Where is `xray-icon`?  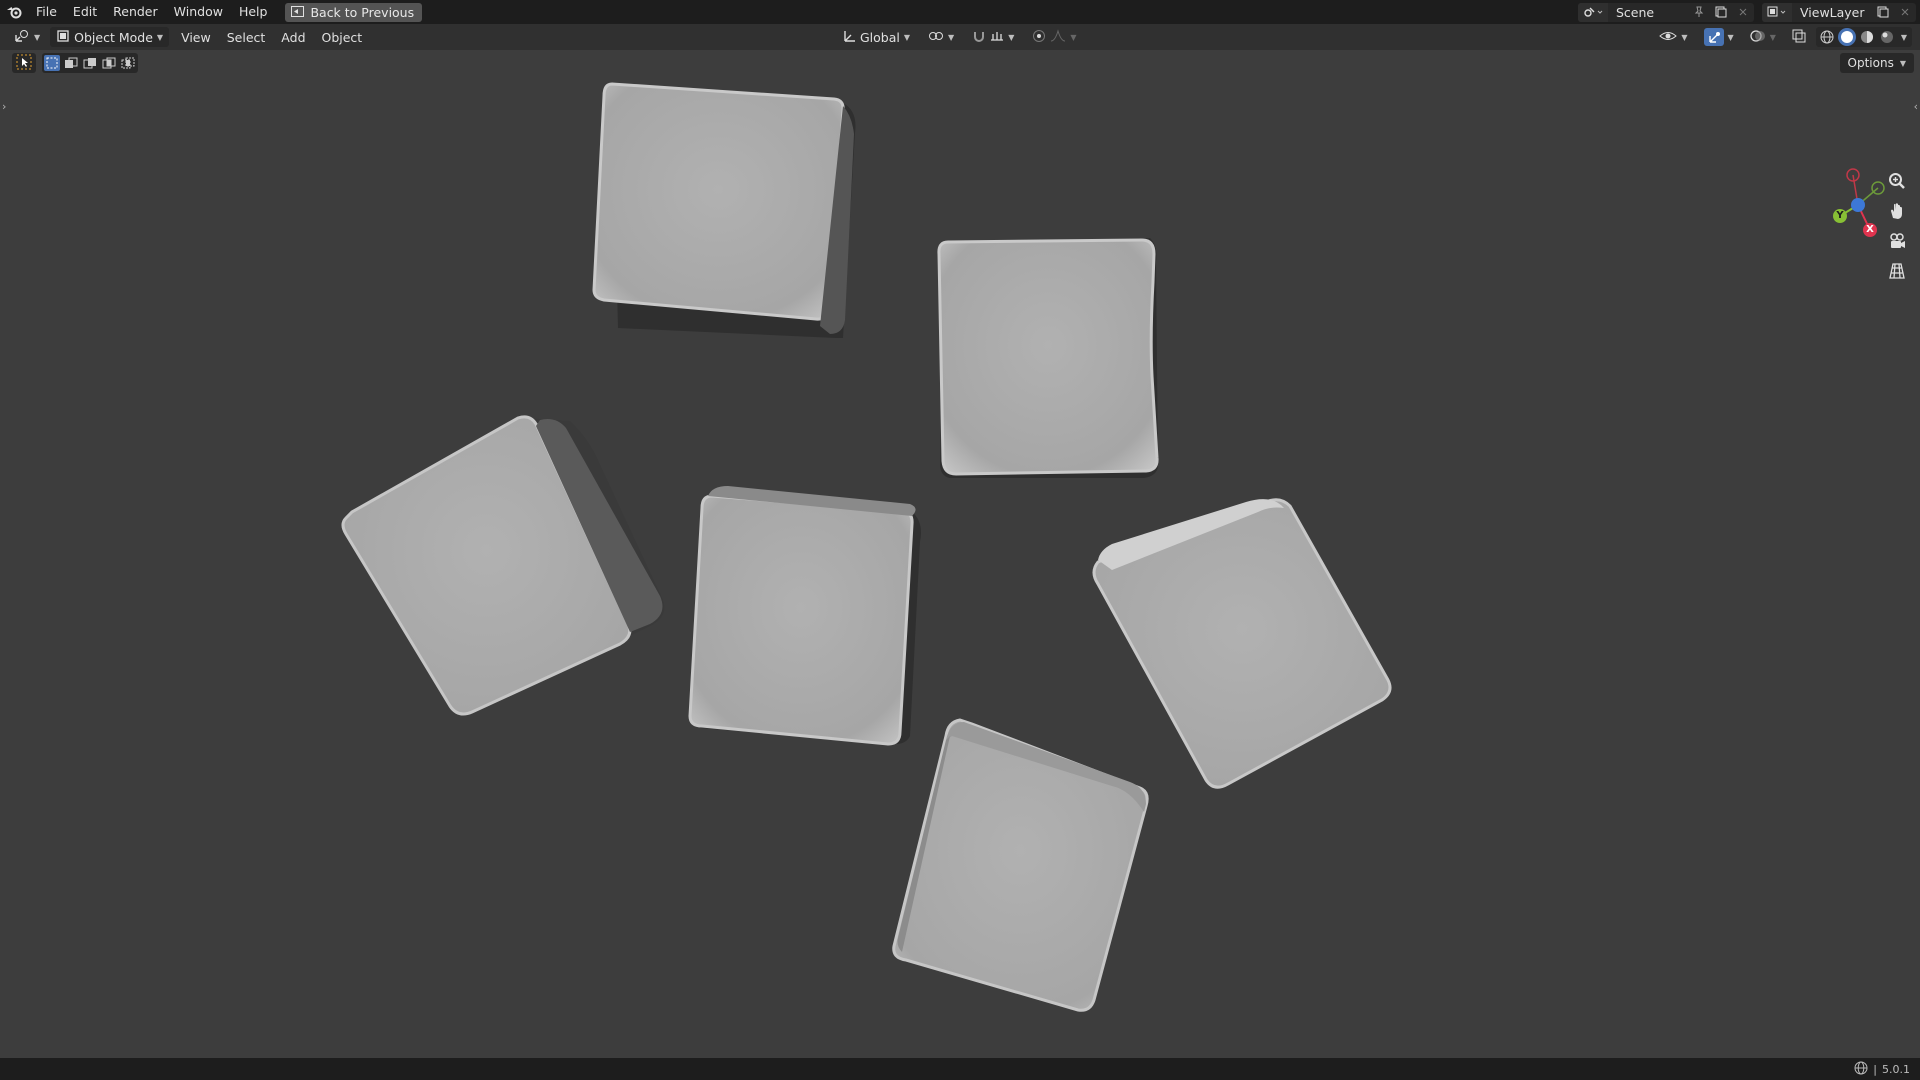
xray-icon is located at coordinates (1799, 37).